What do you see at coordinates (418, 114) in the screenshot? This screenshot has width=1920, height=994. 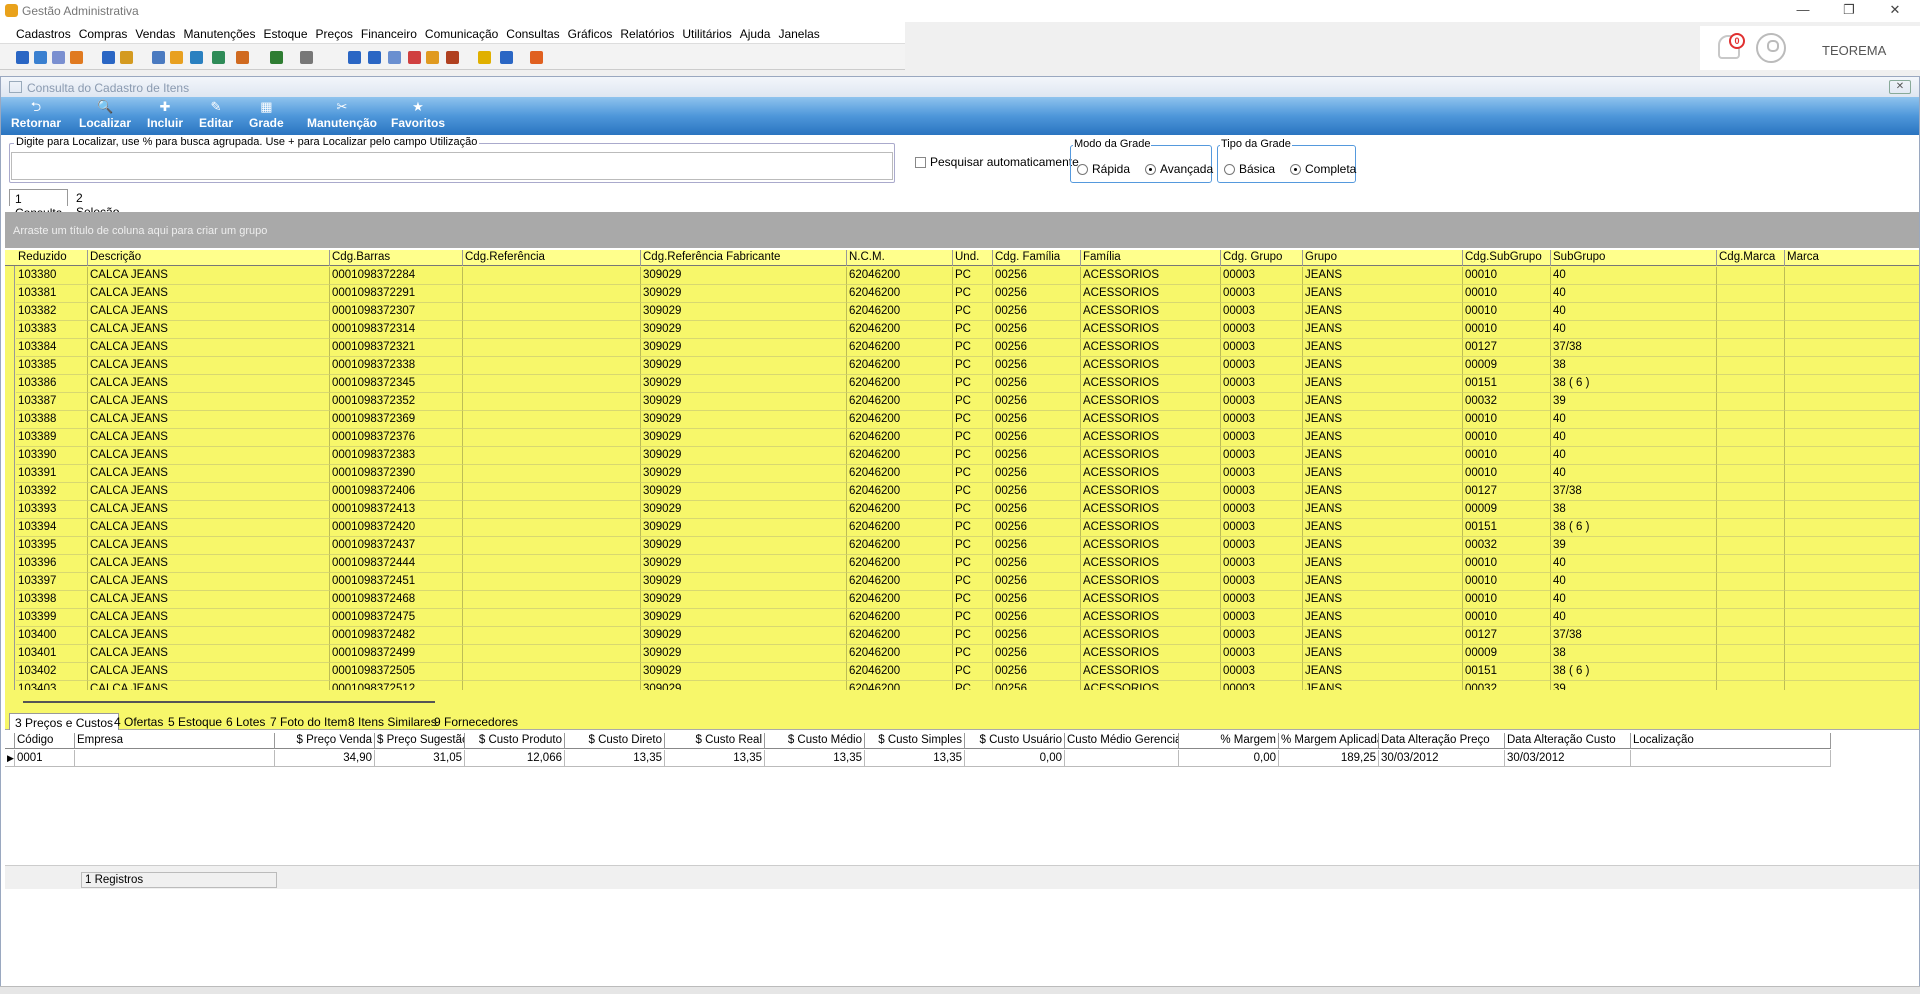 I see `ribbon-favoritos-button: ★ Favoritos` at bounding box center [418, 114].